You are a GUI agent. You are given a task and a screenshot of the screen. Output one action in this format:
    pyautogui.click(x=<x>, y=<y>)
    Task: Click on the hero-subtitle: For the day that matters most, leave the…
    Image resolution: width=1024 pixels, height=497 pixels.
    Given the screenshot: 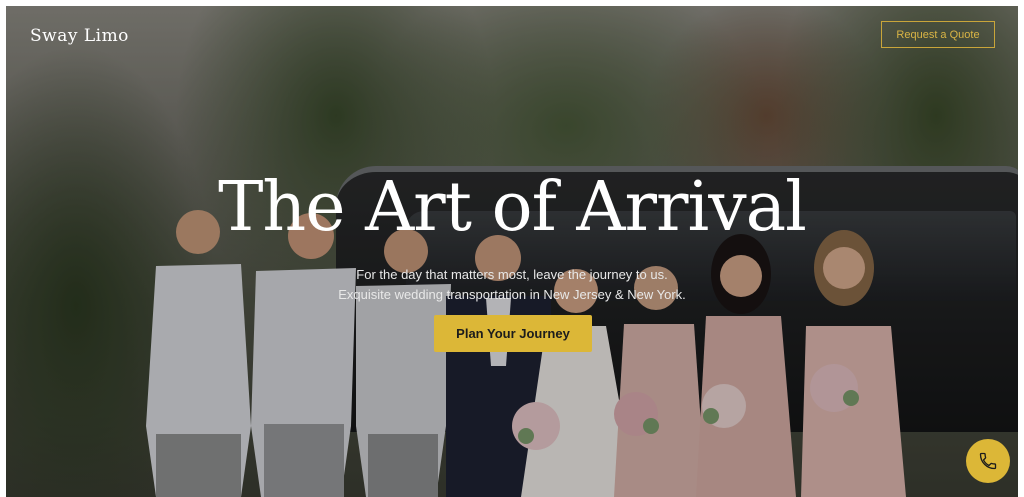 What is the action you would take?
    pyautogui.click(x=512, y=285)
    